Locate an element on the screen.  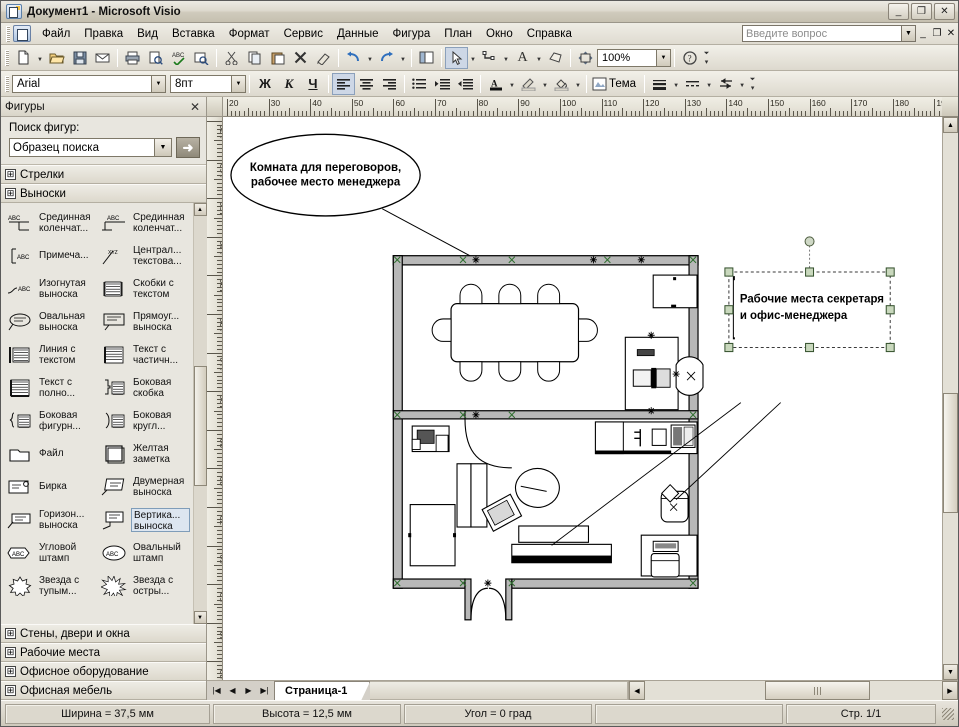
stencil-shape-16: Бирка is located at coordinates (51, 486).